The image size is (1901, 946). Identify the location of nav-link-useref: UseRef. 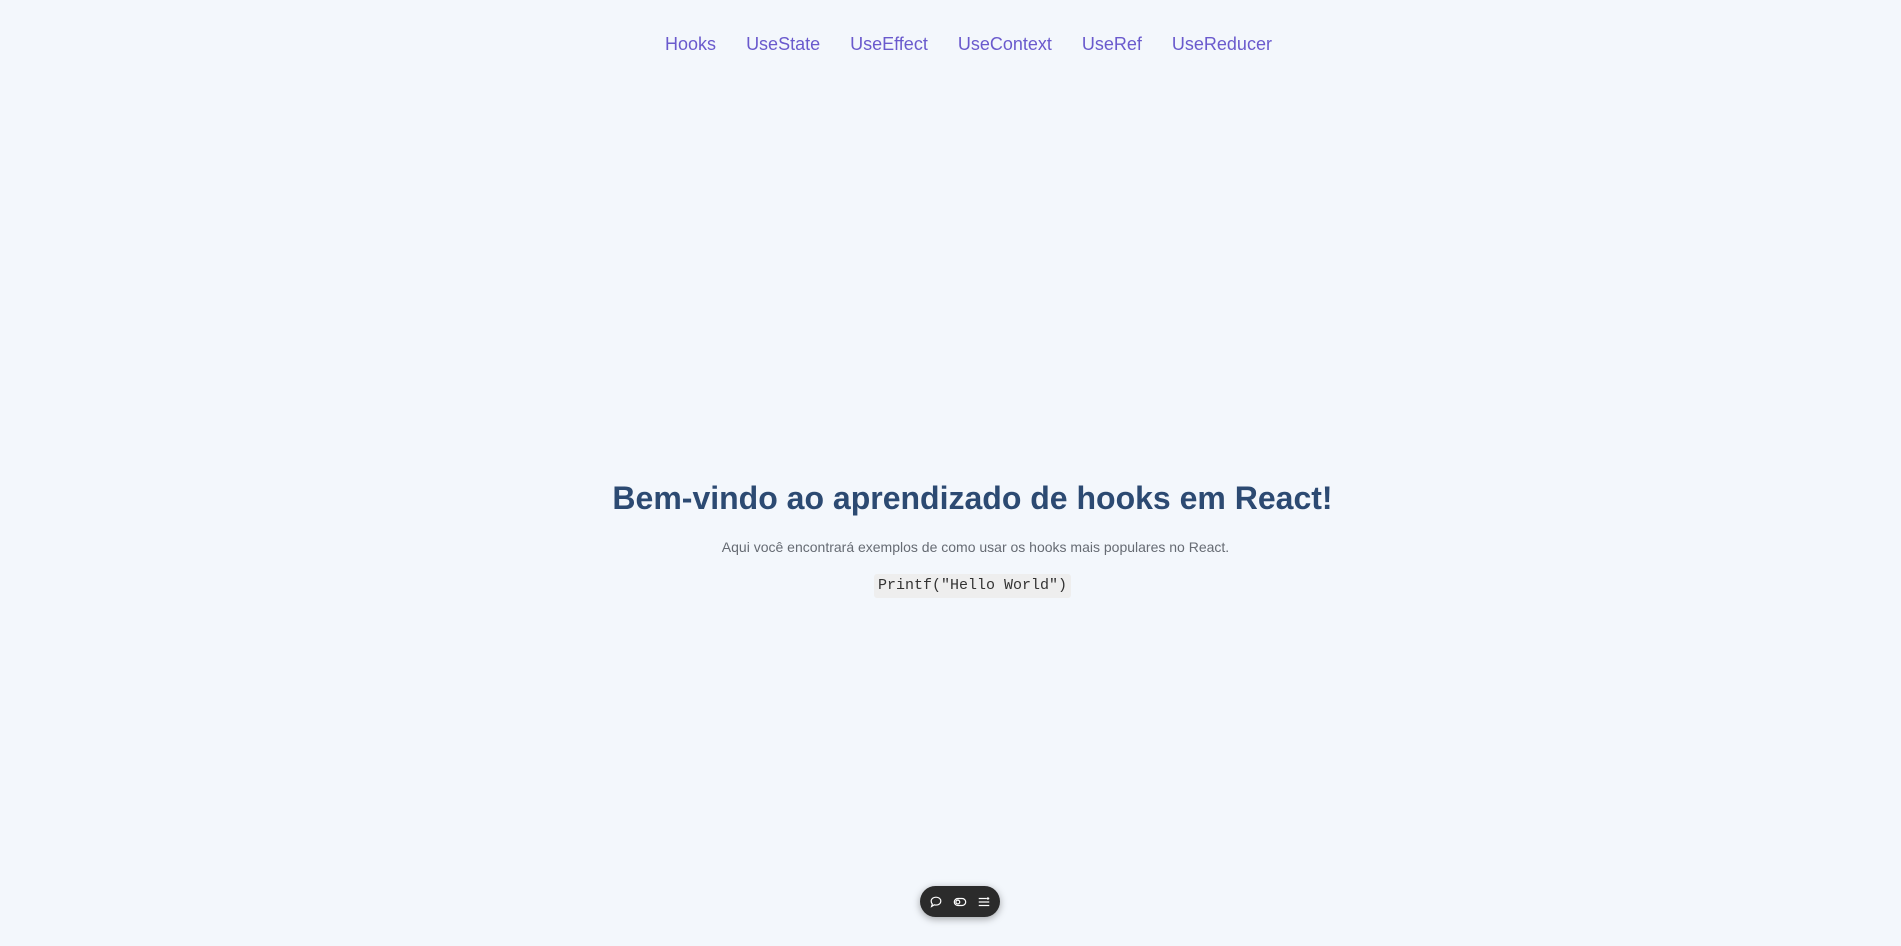
(1112, 44).